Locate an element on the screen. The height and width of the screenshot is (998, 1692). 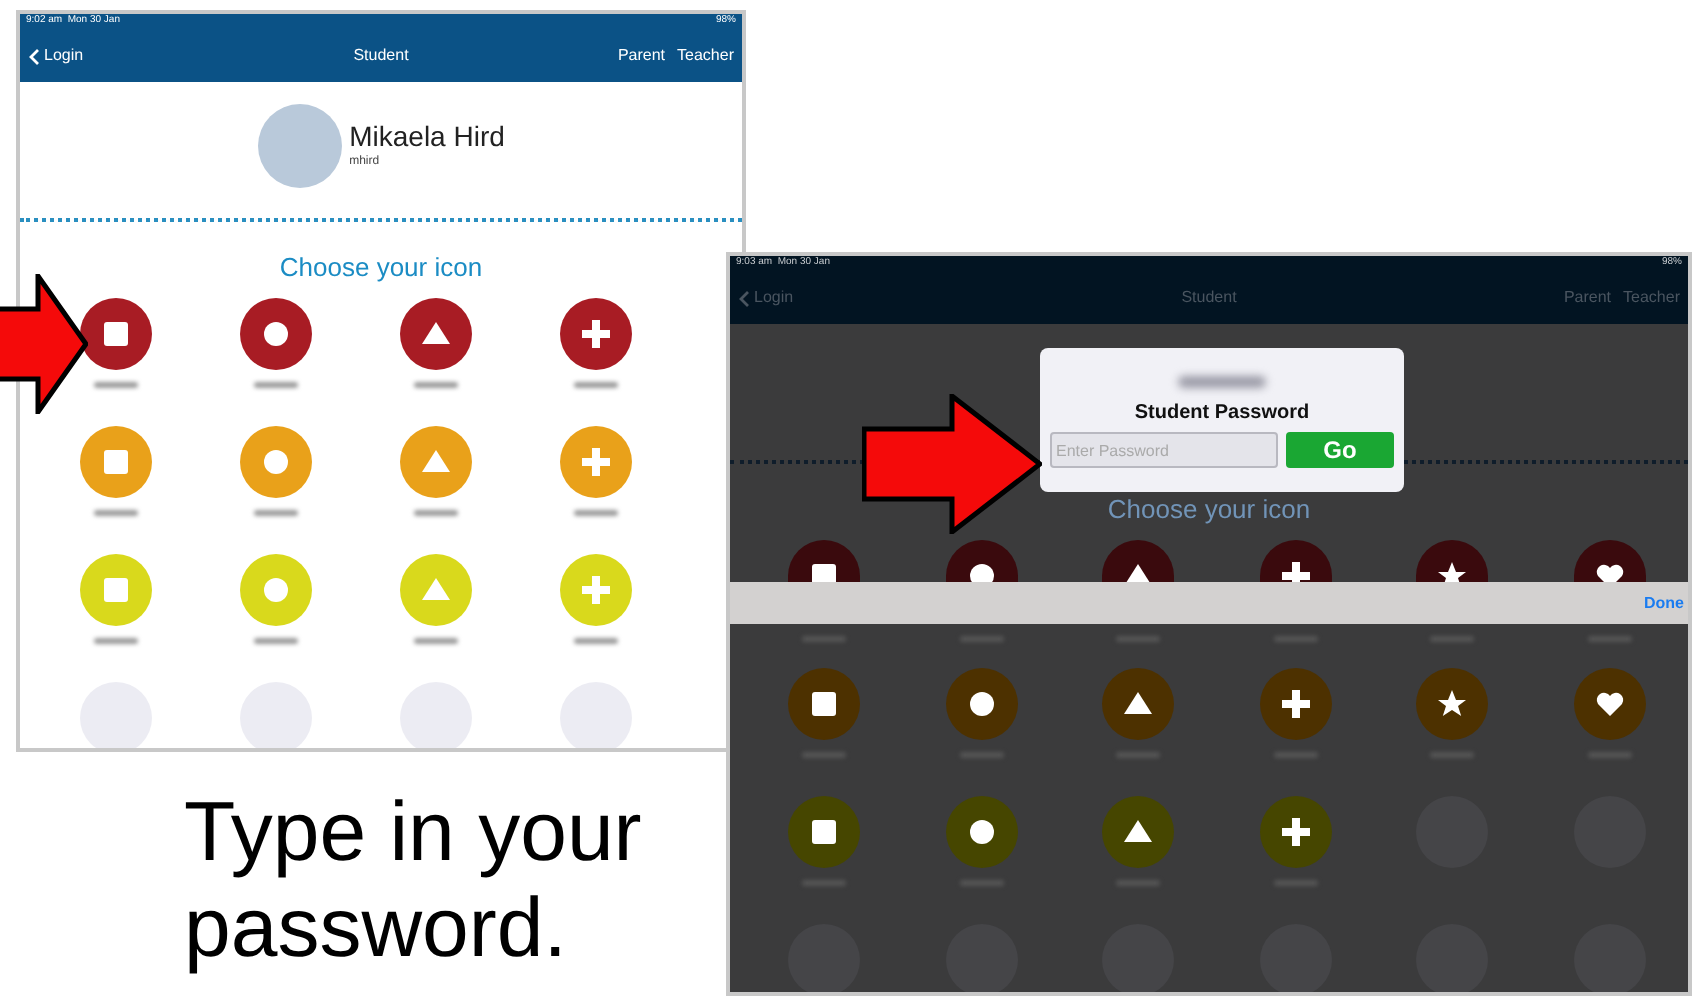
go-button: Go is located at coordinates (1340, 450).